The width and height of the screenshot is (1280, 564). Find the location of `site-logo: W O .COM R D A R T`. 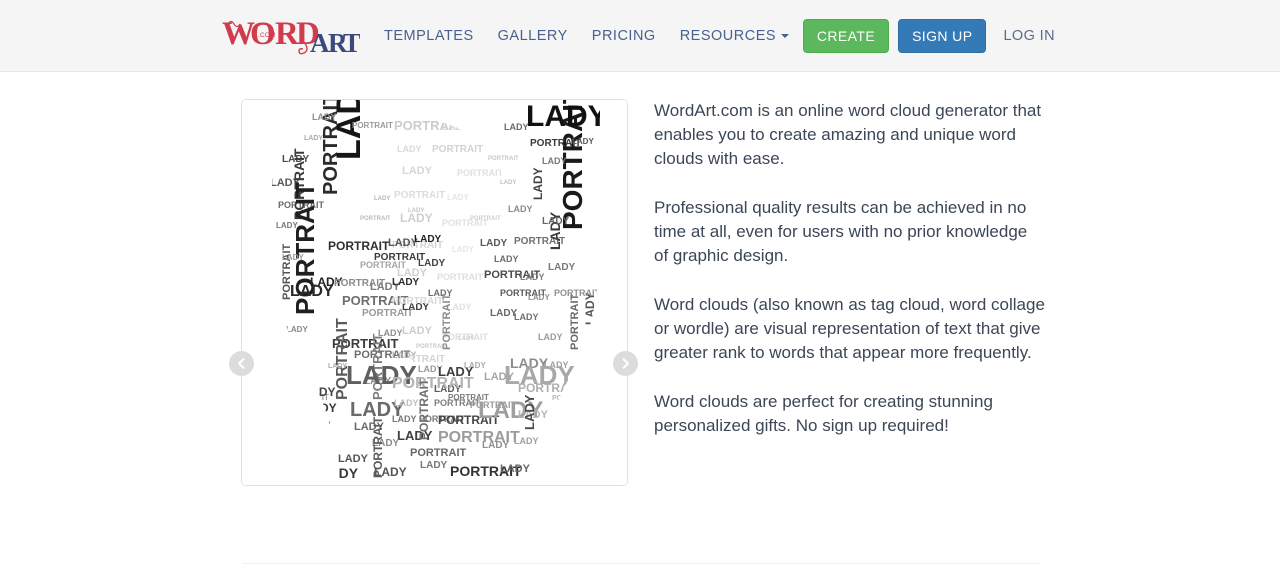

site-logo: W O .COM R D A R T is located at coordinates (291, 35).